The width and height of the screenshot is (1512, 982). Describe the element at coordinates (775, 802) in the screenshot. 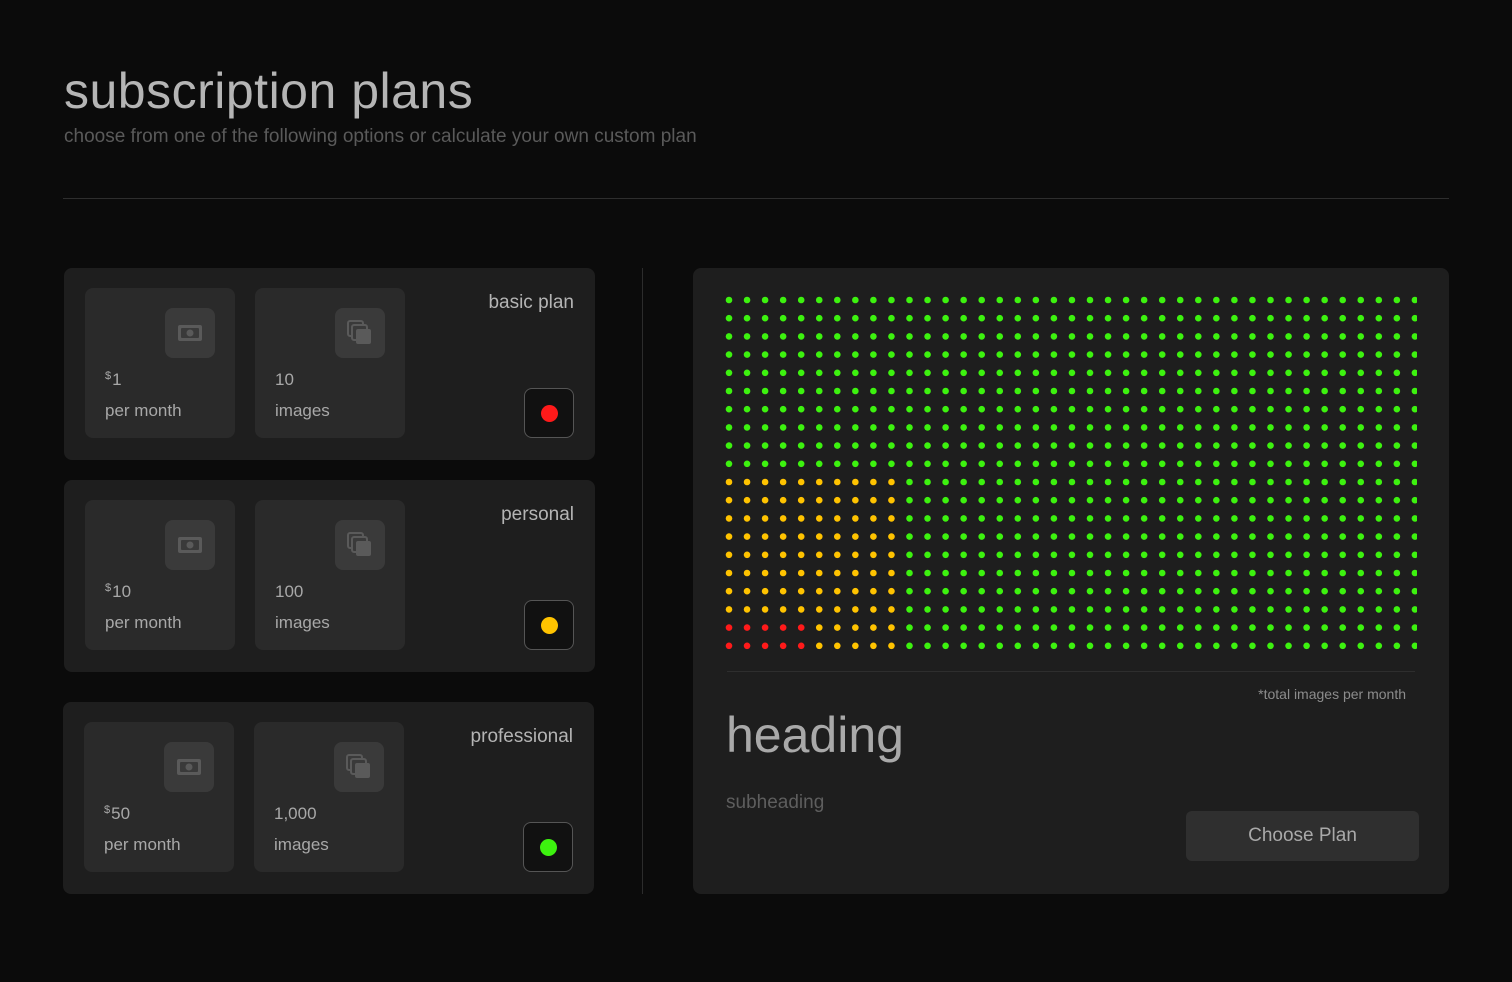

I see `preview-subheading: subheading` at that location.